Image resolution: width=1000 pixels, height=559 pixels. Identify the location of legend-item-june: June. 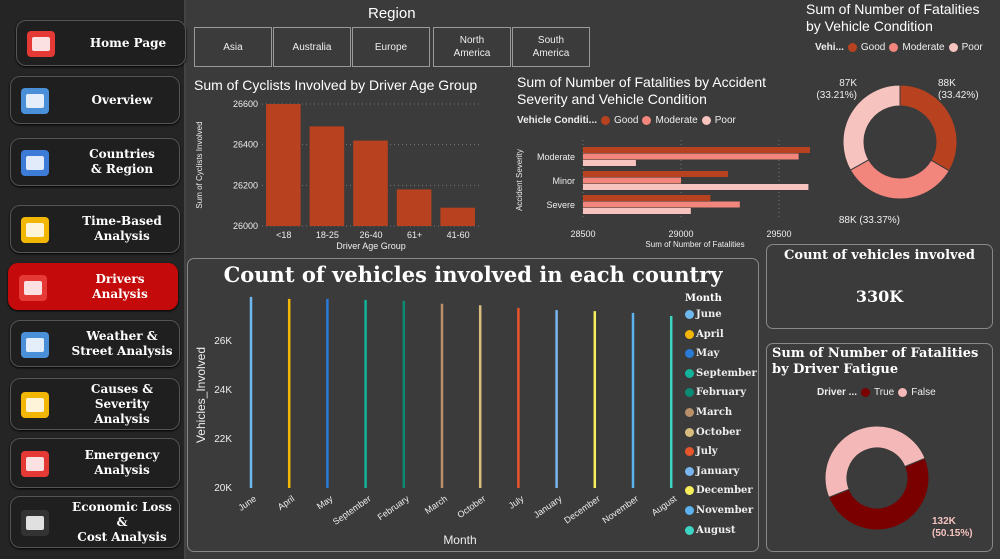
(703, 314).